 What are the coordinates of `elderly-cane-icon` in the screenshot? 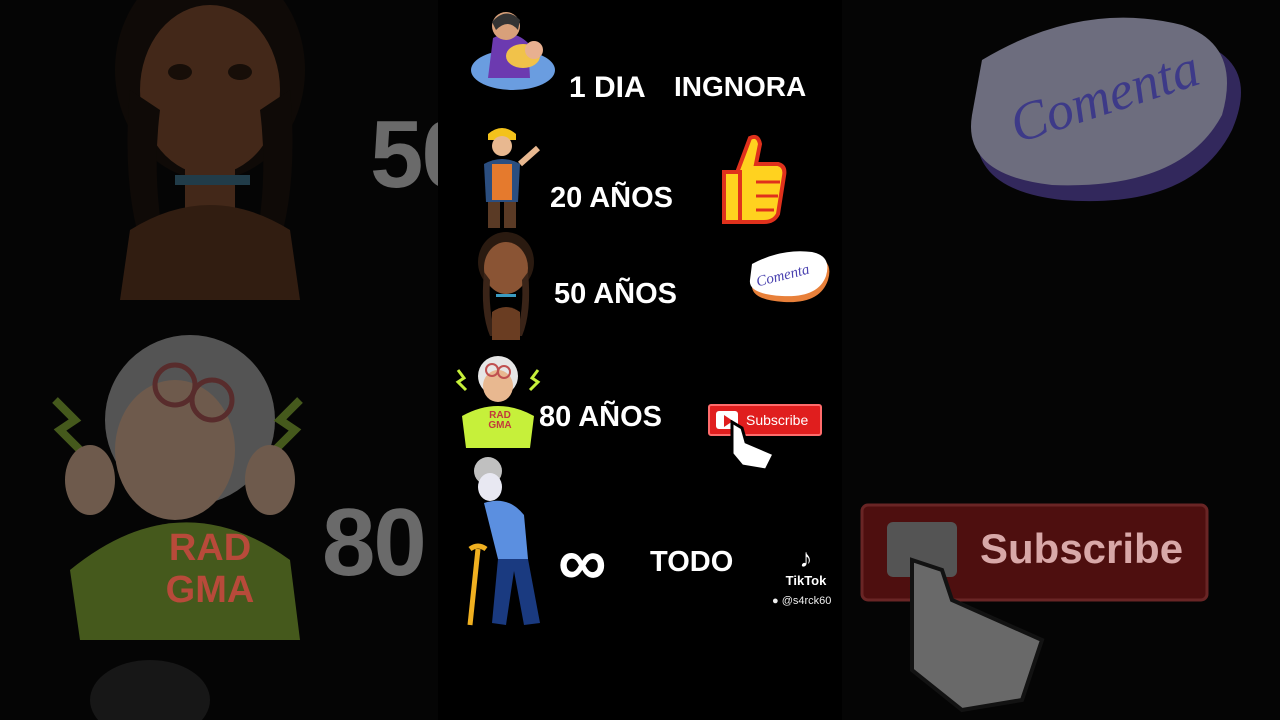 It's located at (503, 541).